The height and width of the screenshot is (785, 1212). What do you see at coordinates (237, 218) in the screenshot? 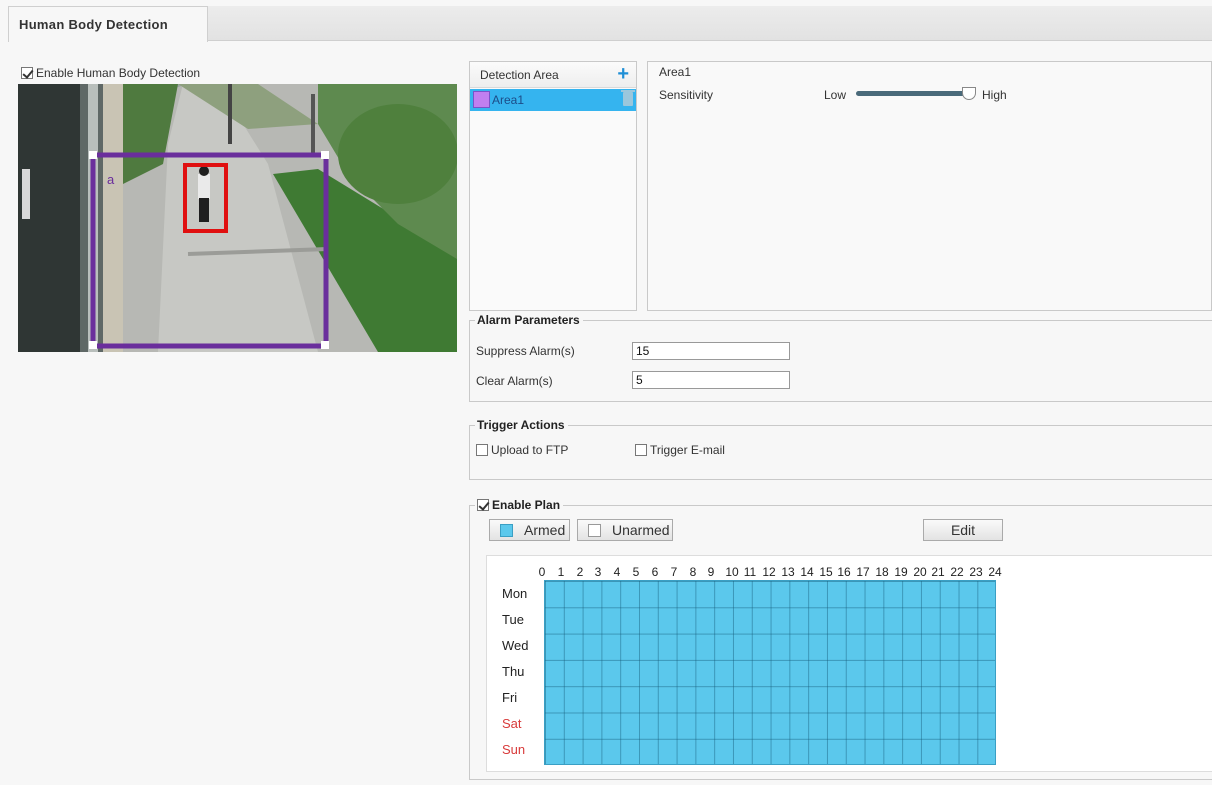
I see `video-preview: a` at bounding box center [237, 218].